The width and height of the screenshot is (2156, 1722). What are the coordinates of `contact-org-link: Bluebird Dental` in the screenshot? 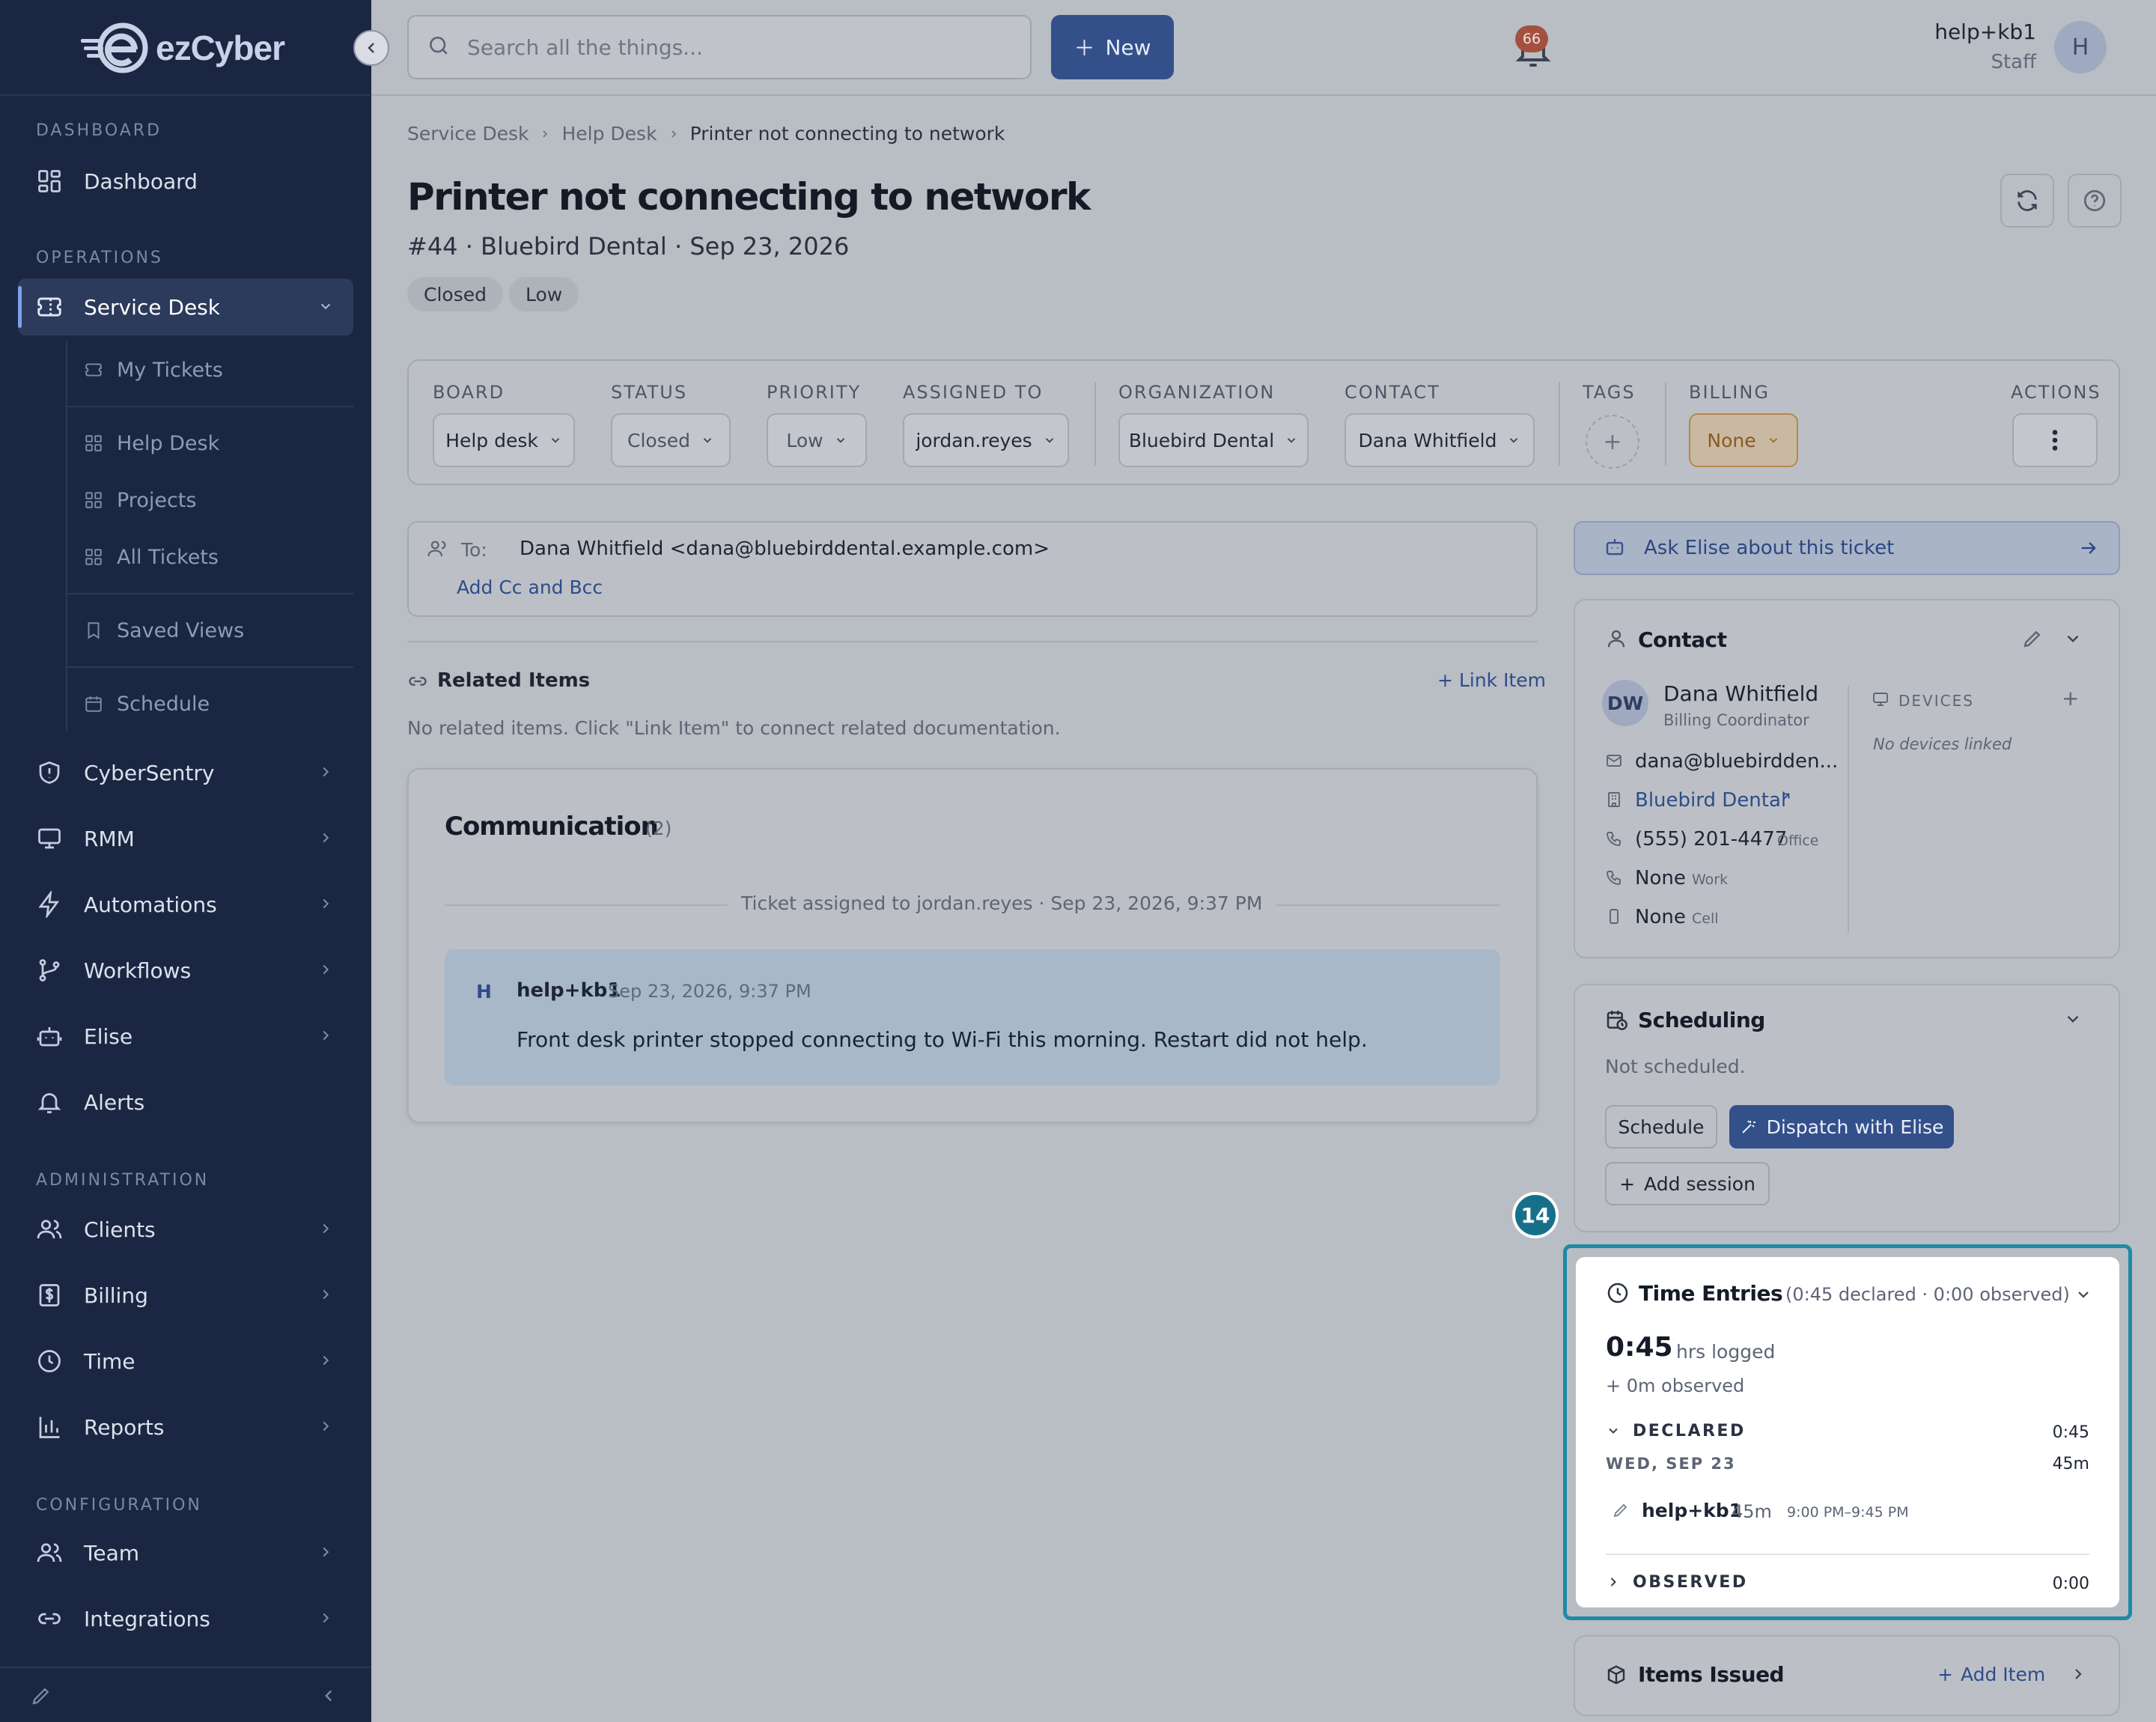 It's located at (1710, 800).